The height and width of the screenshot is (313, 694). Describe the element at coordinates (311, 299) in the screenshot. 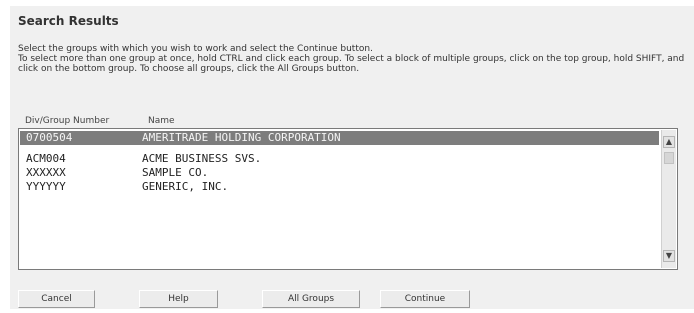

I see `all-groups-button: All Groups` at that location.